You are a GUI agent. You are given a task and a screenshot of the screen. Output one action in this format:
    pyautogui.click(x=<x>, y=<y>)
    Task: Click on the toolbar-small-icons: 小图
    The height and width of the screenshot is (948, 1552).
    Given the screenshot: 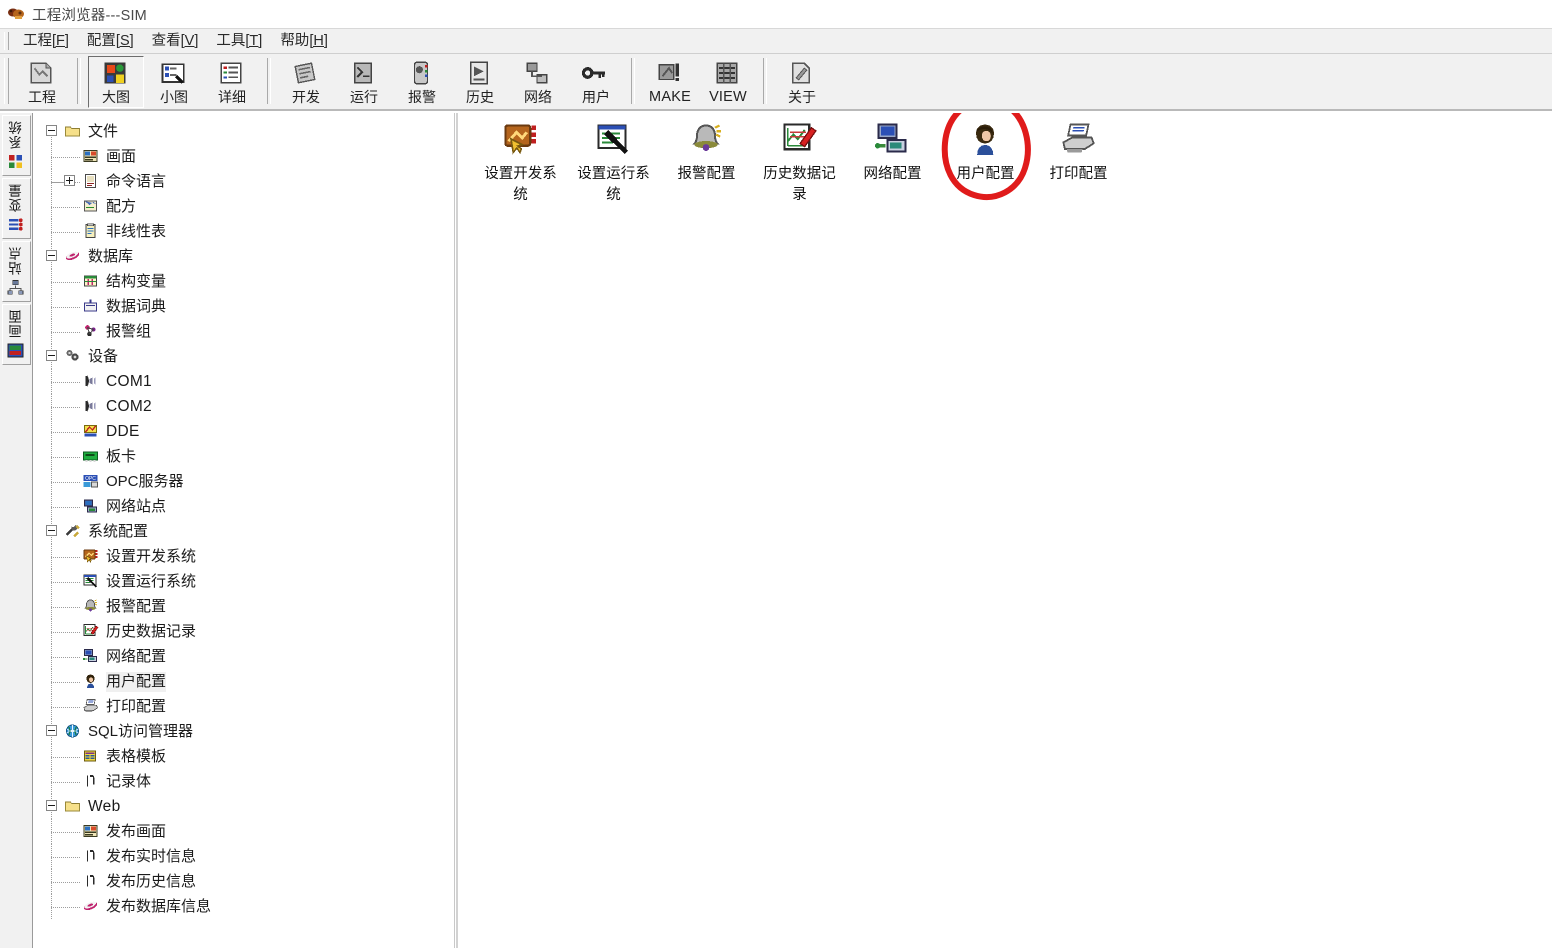 What is the action you would take?
    pyautogui.click(x=174, y=82)
    